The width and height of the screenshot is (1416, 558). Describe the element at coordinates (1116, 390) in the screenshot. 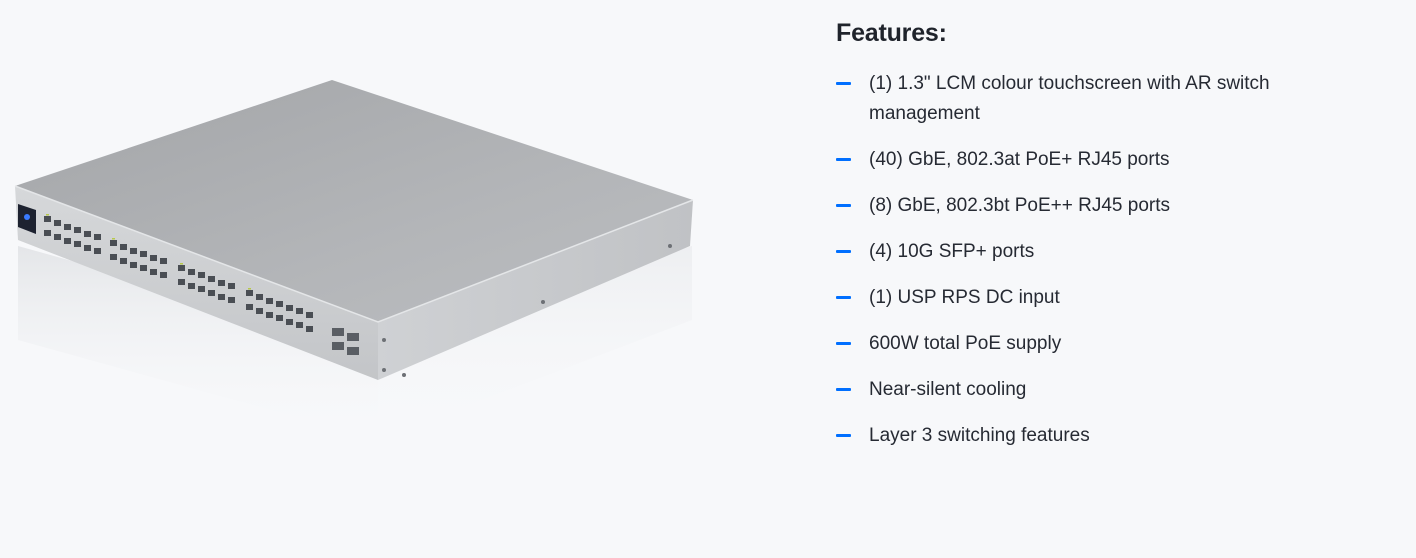

I see `feature-item: Near-silent cooling` at that location.